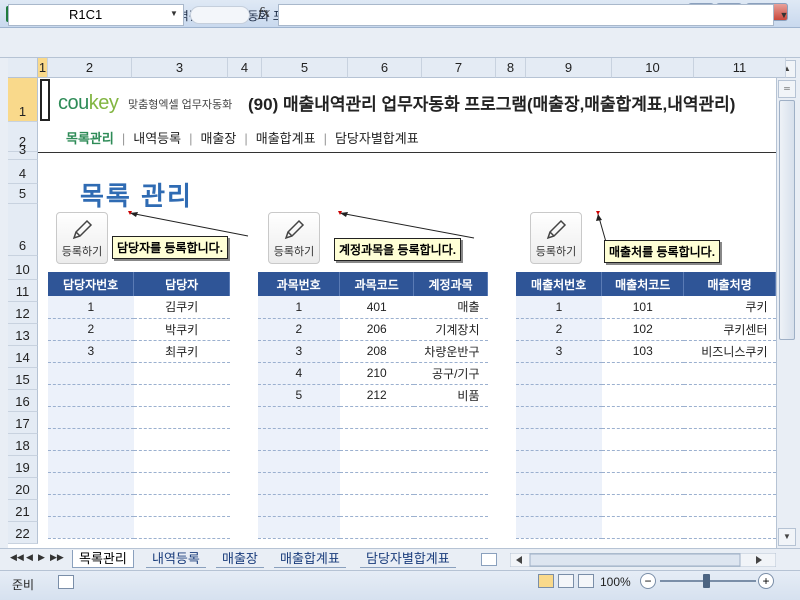 The image size is (800, 600). Describe the element at coordinates (376, 307) in the screenshot. I see `table-cell: 401` at that location.